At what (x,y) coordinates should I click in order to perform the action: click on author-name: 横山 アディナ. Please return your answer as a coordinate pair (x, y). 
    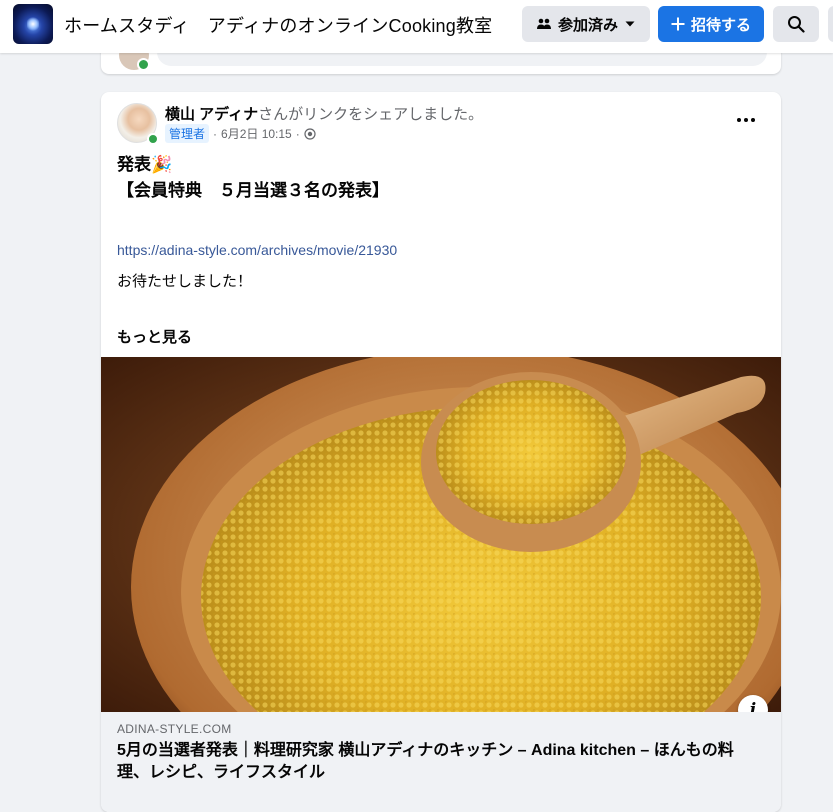
    Looking at the image, I should click on (211, 114).